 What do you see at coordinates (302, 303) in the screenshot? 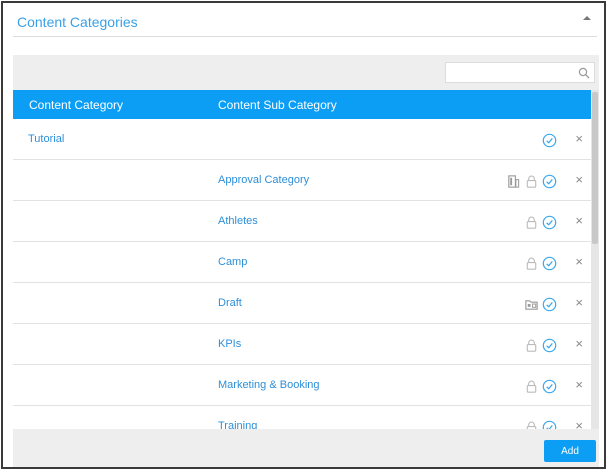
I see `table-row: Draft ×` at bounding box center [302, 303].